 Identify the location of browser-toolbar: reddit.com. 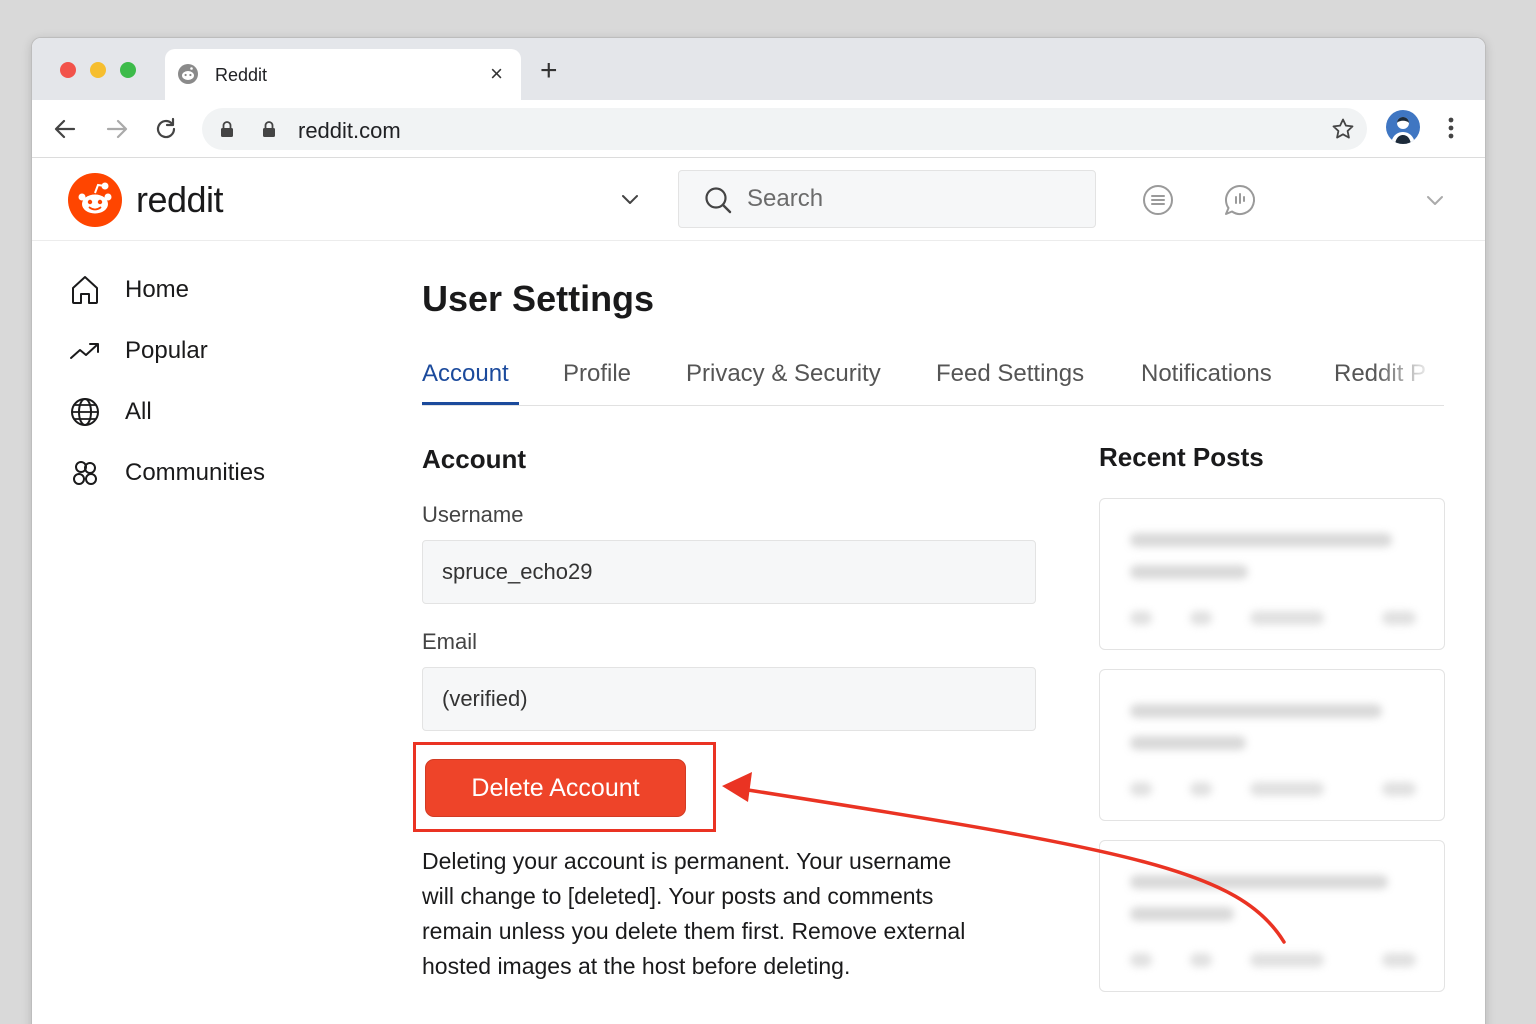
(758, 129).